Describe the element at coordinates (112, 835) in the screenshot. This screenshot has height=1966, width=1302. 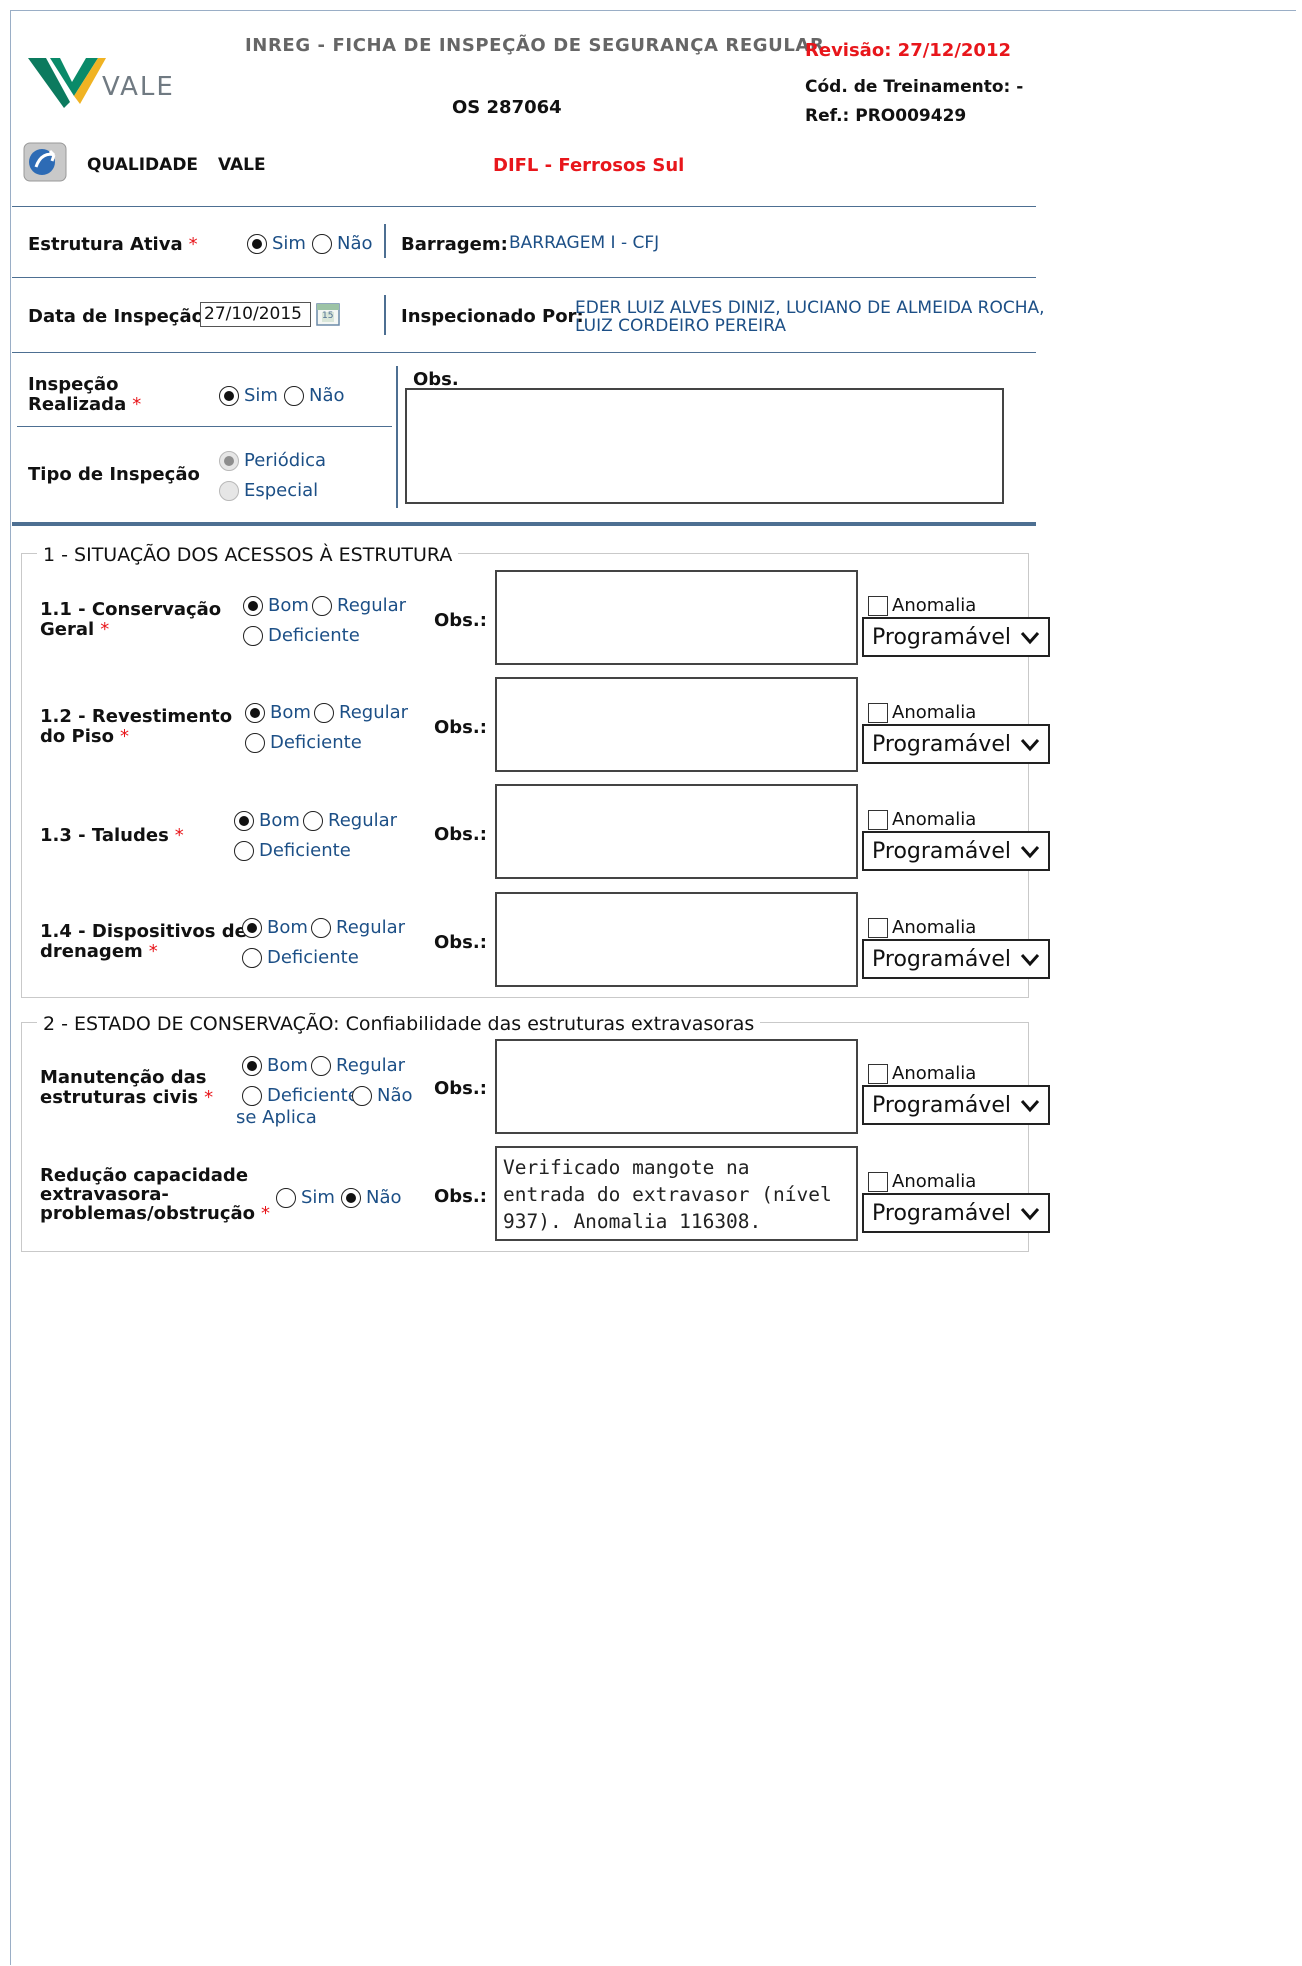
I see `item-1-3-label: 1.3 - Taludes *` at that location.